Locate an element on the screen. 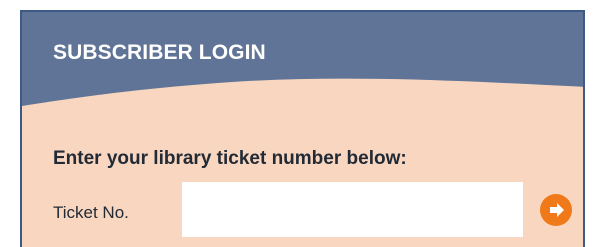 This screenshot has width=600, height=247. submit-button is located at coordinates (556, 210).